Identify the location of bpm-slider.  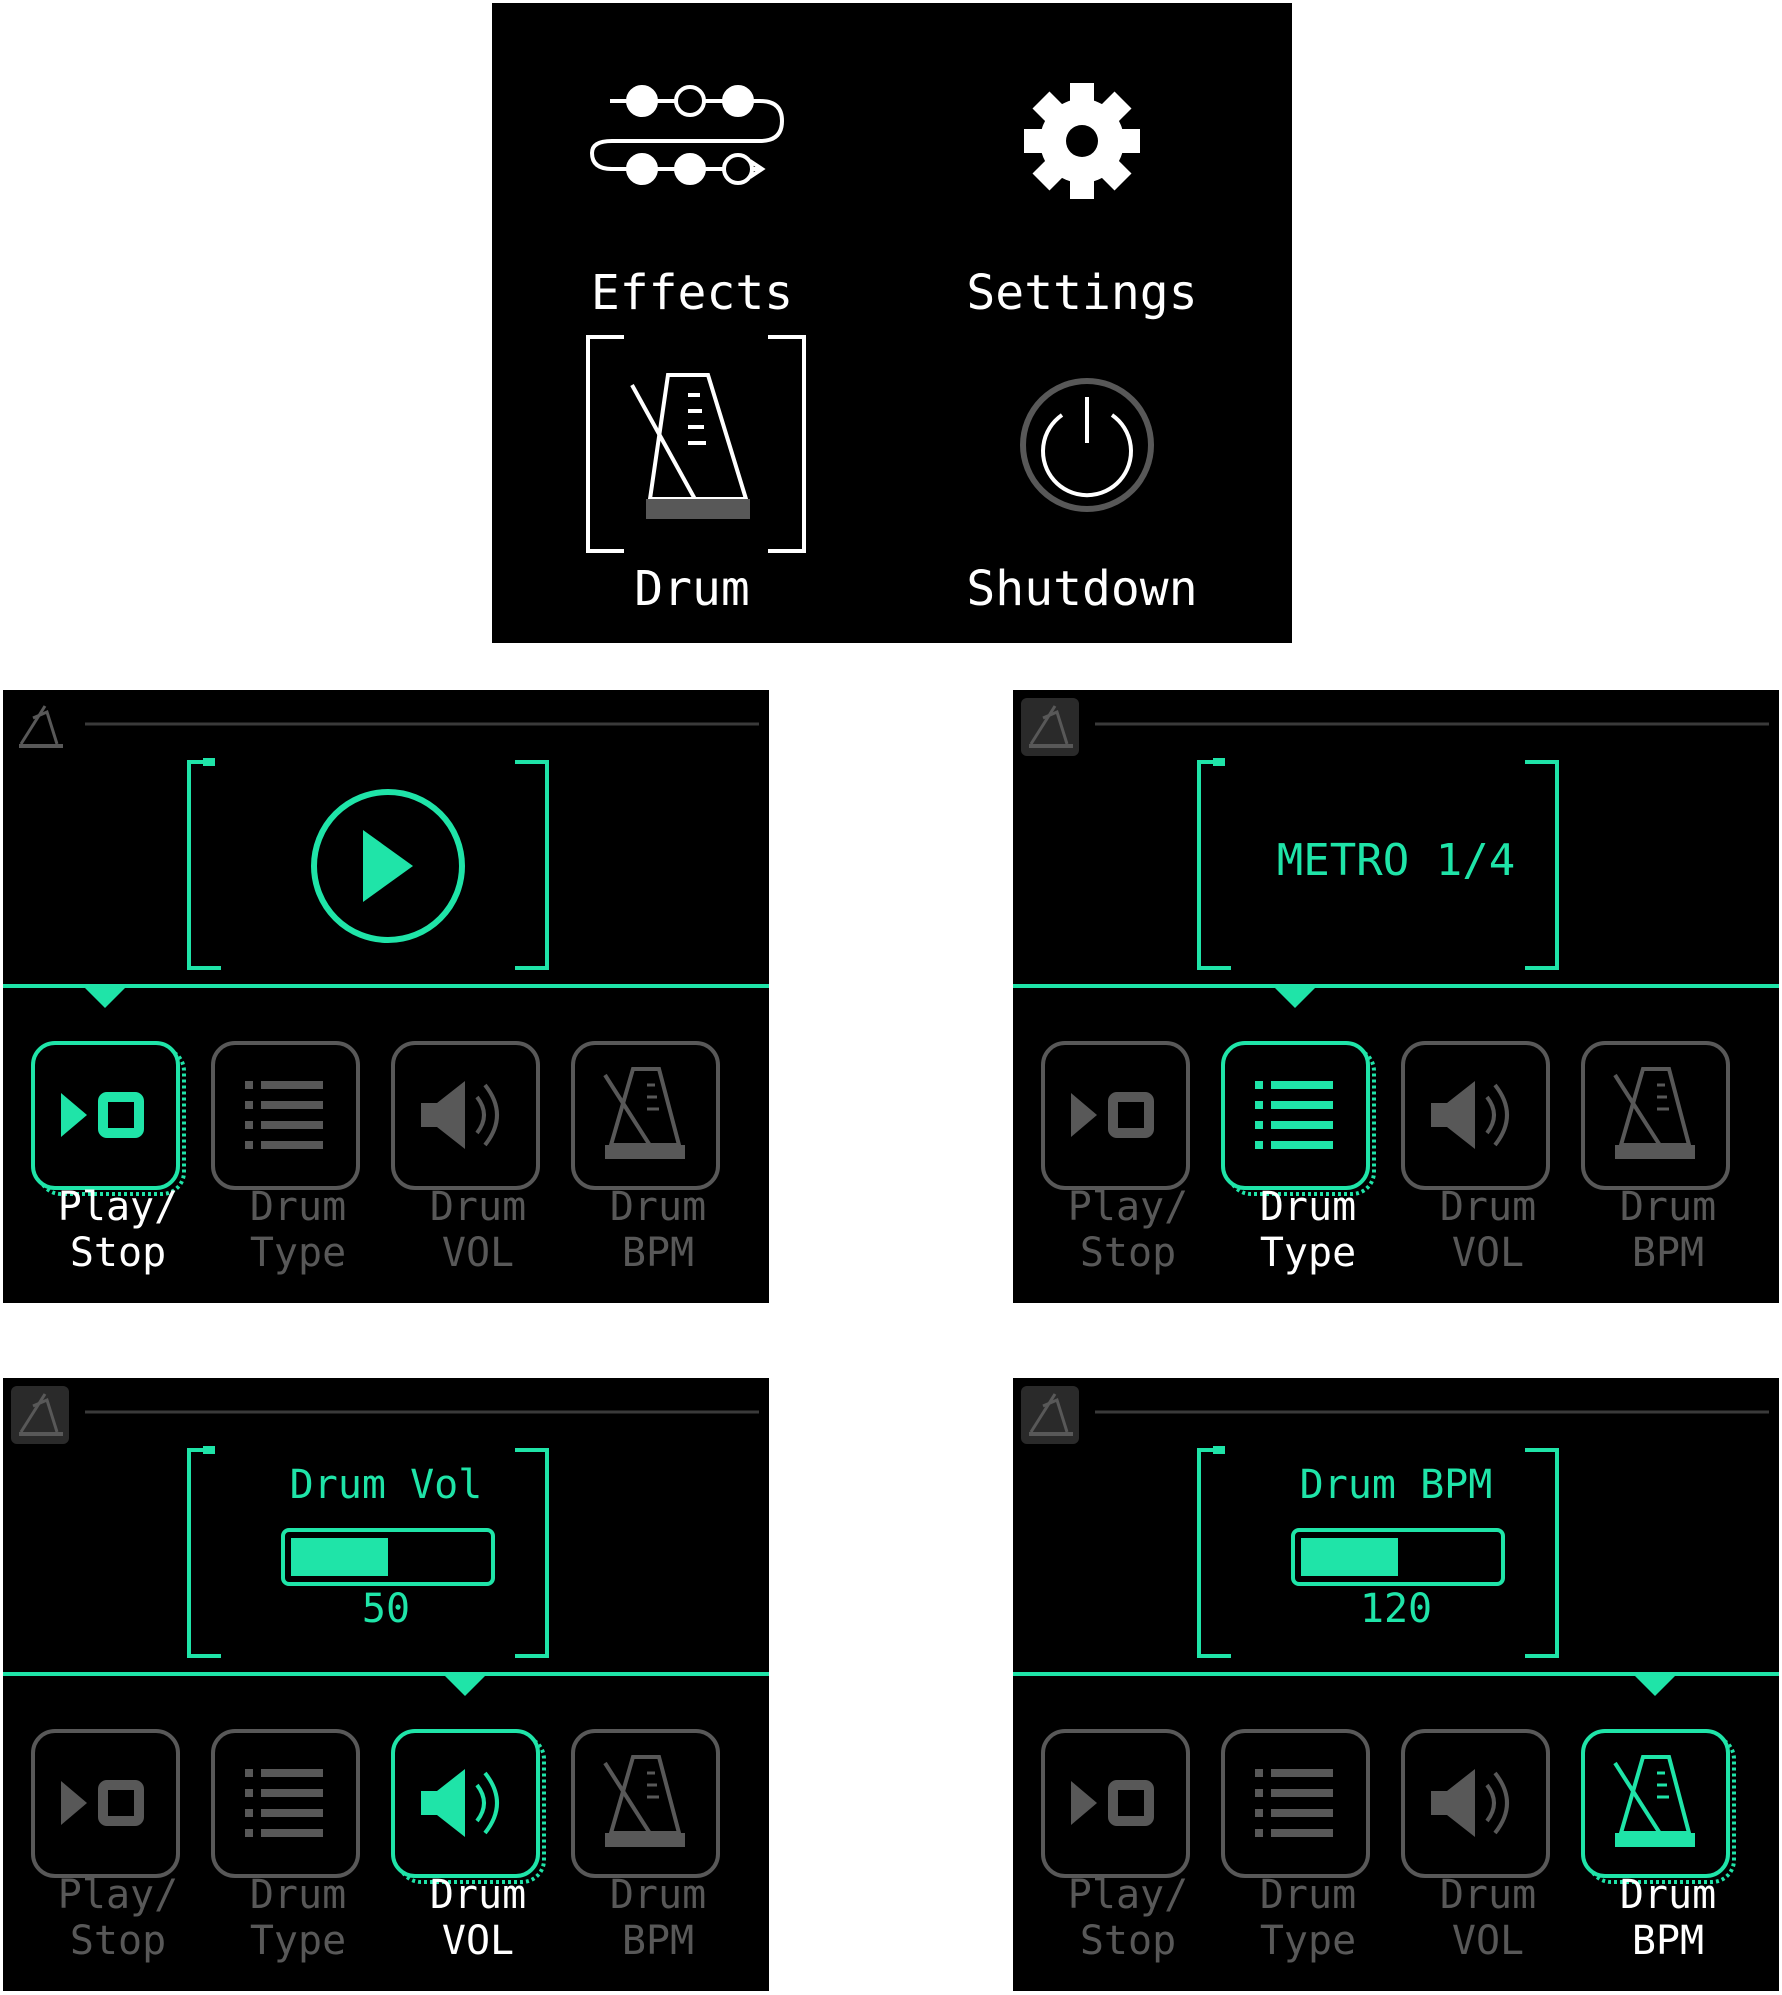
(1398, 1556).